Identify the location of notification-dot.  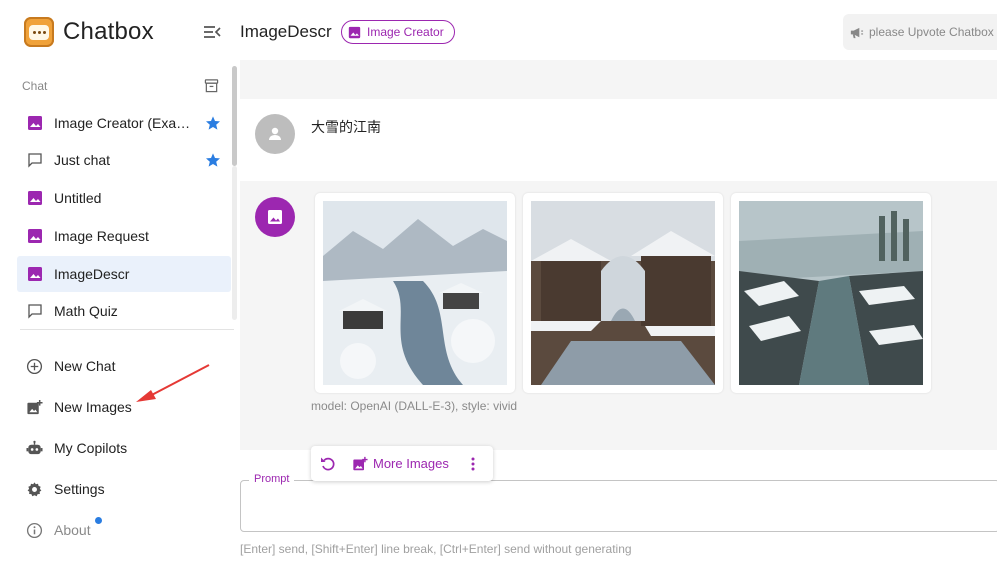
(98, 520).